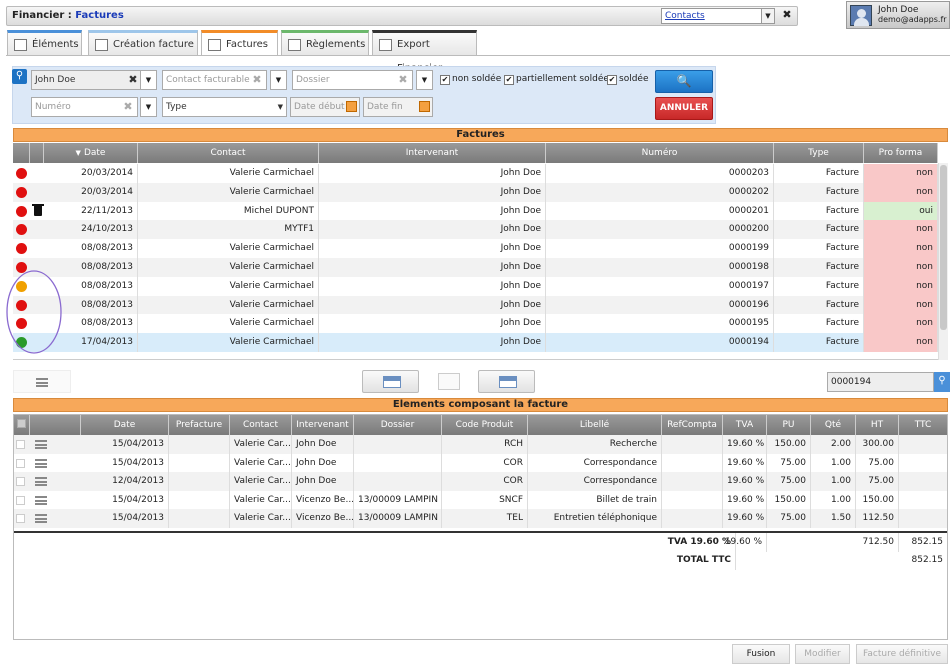 The height and width of the screenshot is (664, 950). I want to click on intervenant-field: John Doe ✖, so click(87, 80).